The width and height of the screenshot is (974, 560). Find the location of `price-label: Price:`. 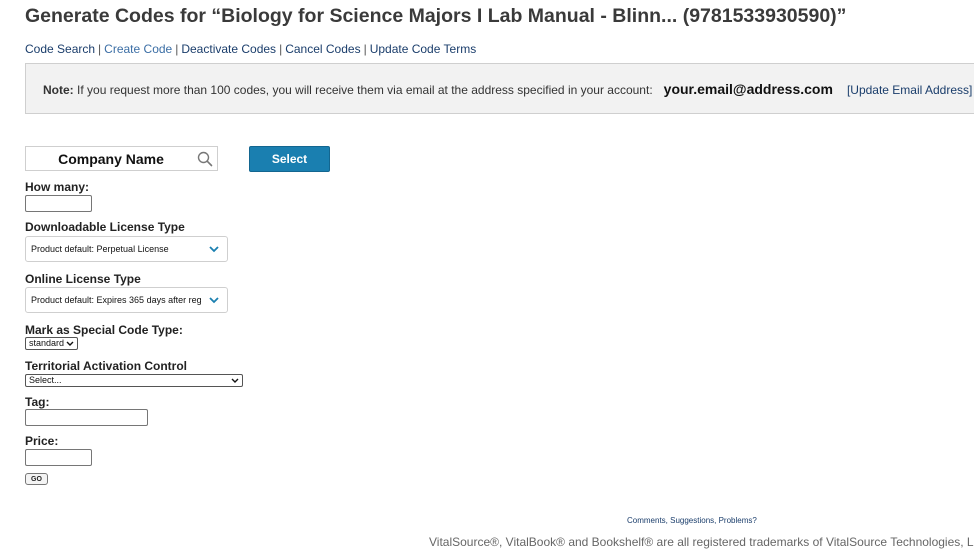

price-label: Price: is located at coordinates (42, 441).